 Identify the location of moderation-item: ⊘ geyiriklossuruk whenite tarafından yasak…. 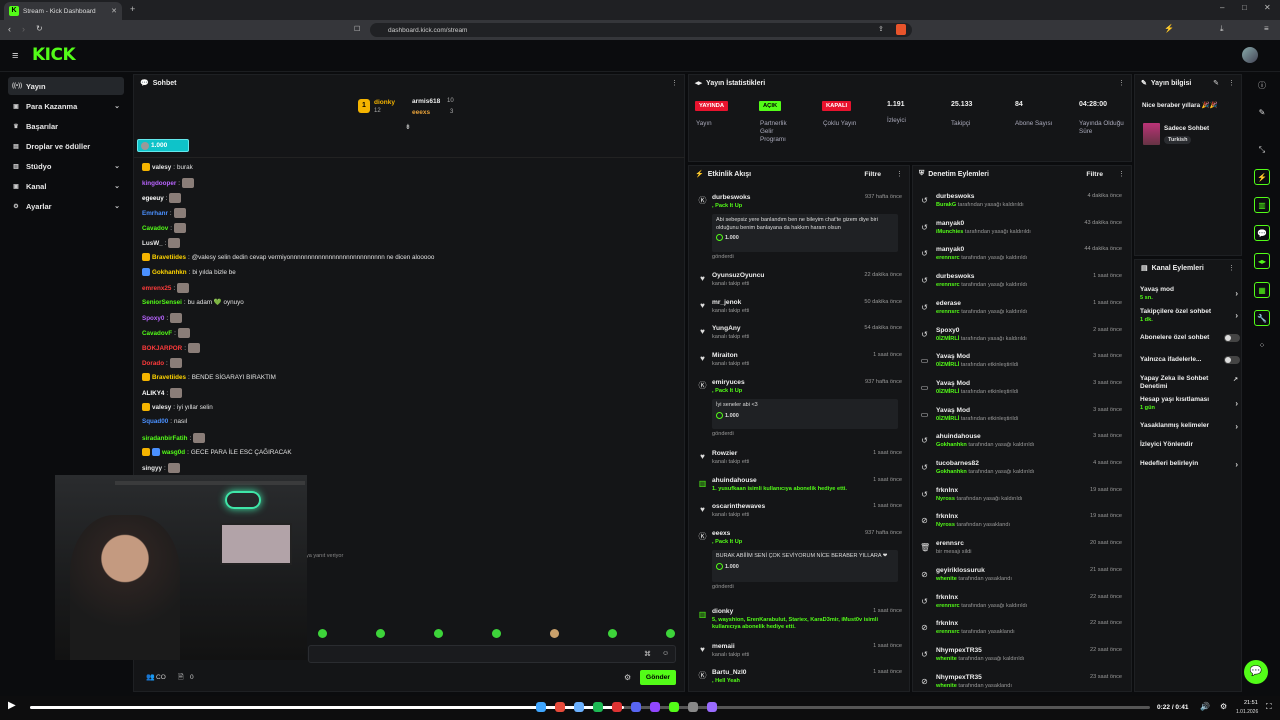
(1022, 578).